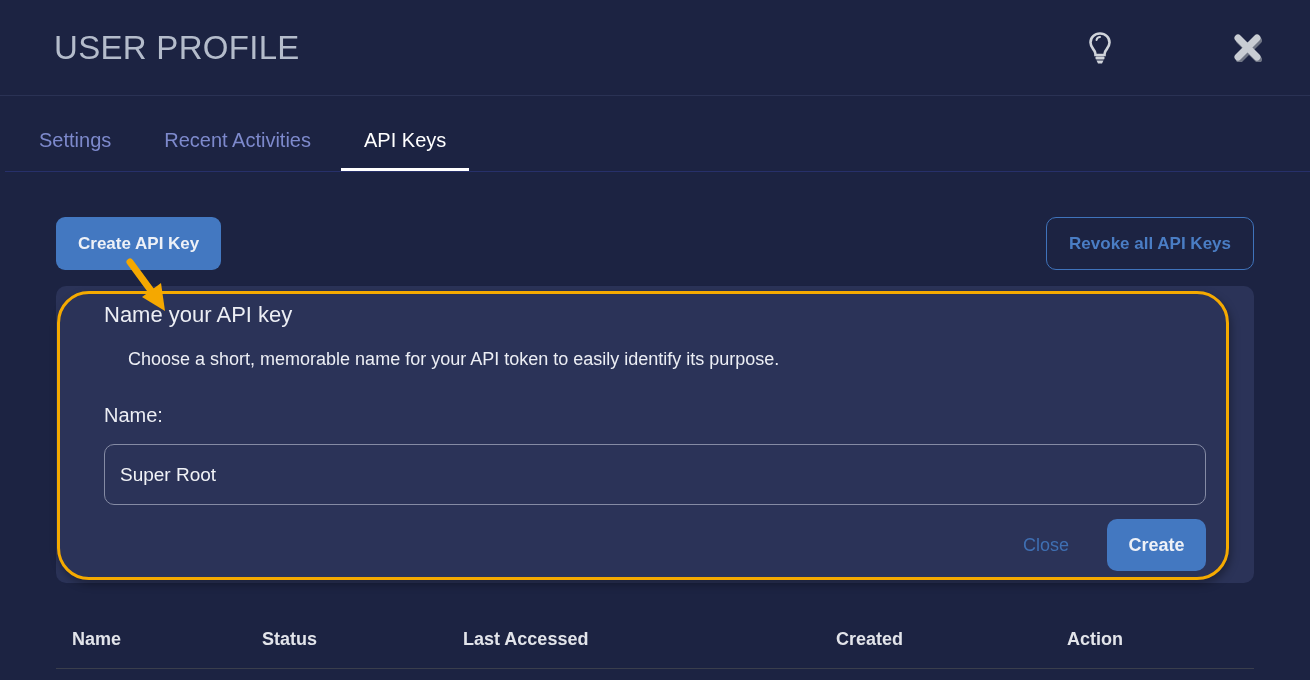  What do you see at coordinates (1150, 243) in the screenshot?
I see `revoke-all-button: Revoke all API Keys` at bounding box center [1150, 243].